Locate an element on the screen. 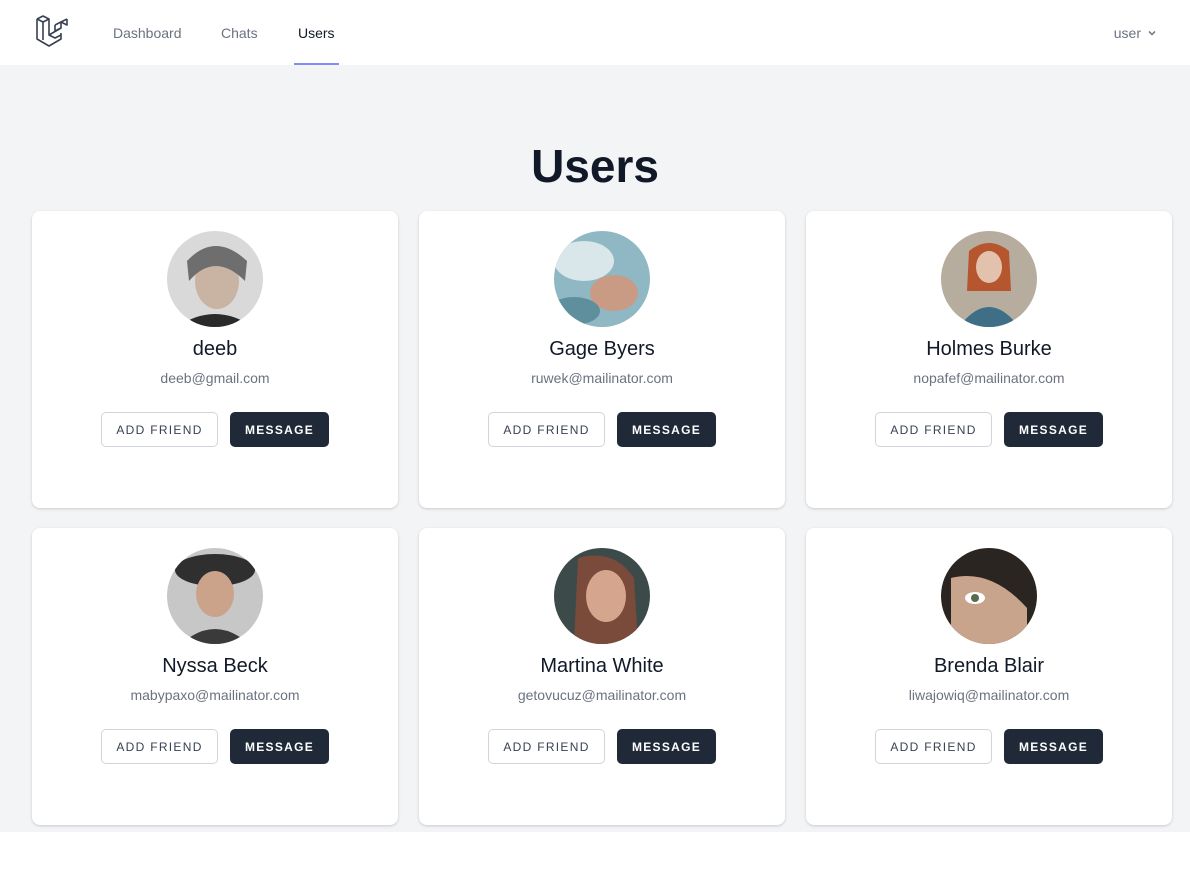 This screenshot has height=895, width=1190. user-email: ruwek@mailinator.com is located at coordinates (602, 378).